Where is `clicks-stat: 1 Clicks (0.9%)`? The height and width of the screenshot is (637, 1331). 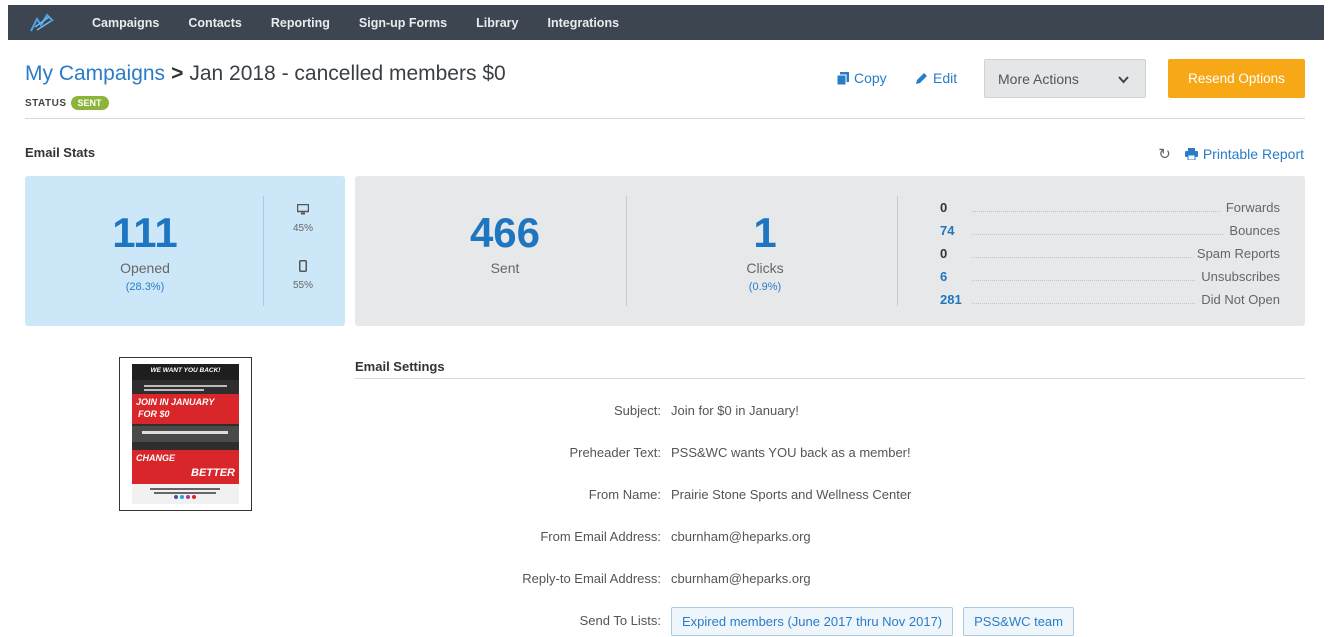 clicks-stat: 1 Clicks (0.9%) is located at coordinates (765, 251).